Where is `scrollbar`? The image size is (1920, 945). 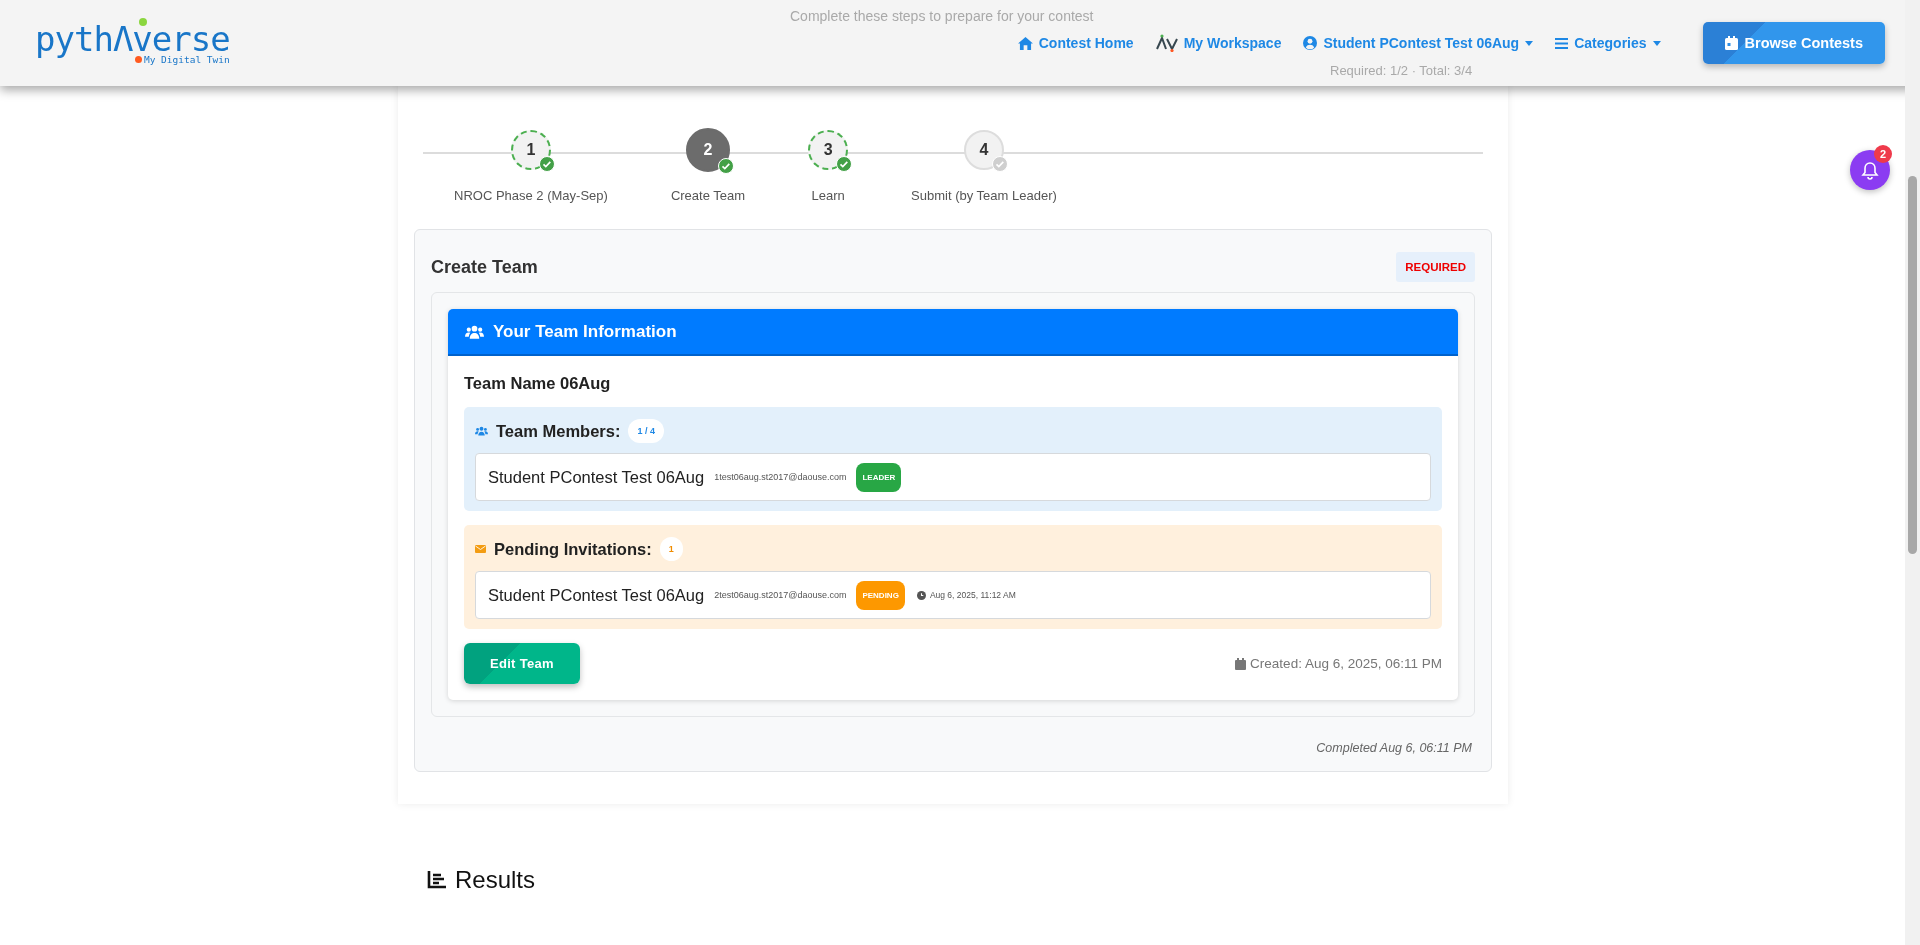
scrollbar is located at coordinates (1912, 472).